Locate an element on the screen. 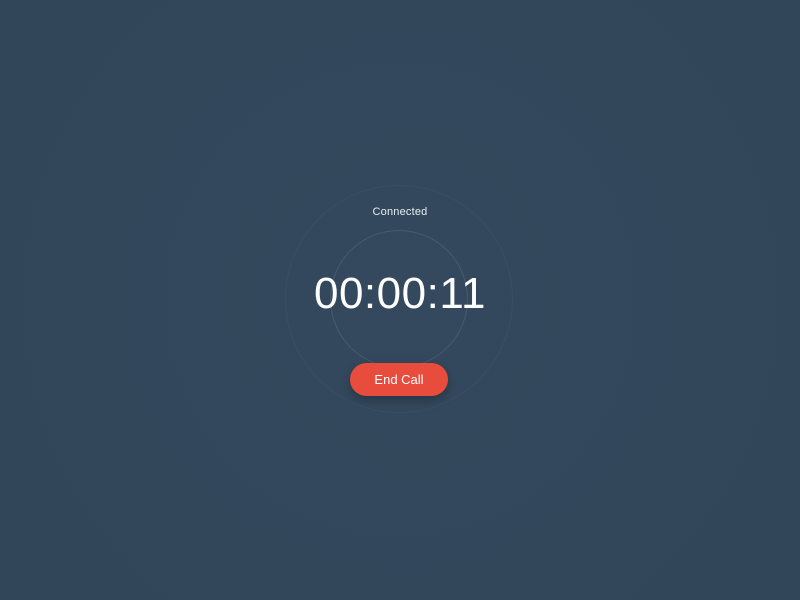 This screenshot has width=800, height=600. end-call-button: End Call is located at coordinates (399, 379).